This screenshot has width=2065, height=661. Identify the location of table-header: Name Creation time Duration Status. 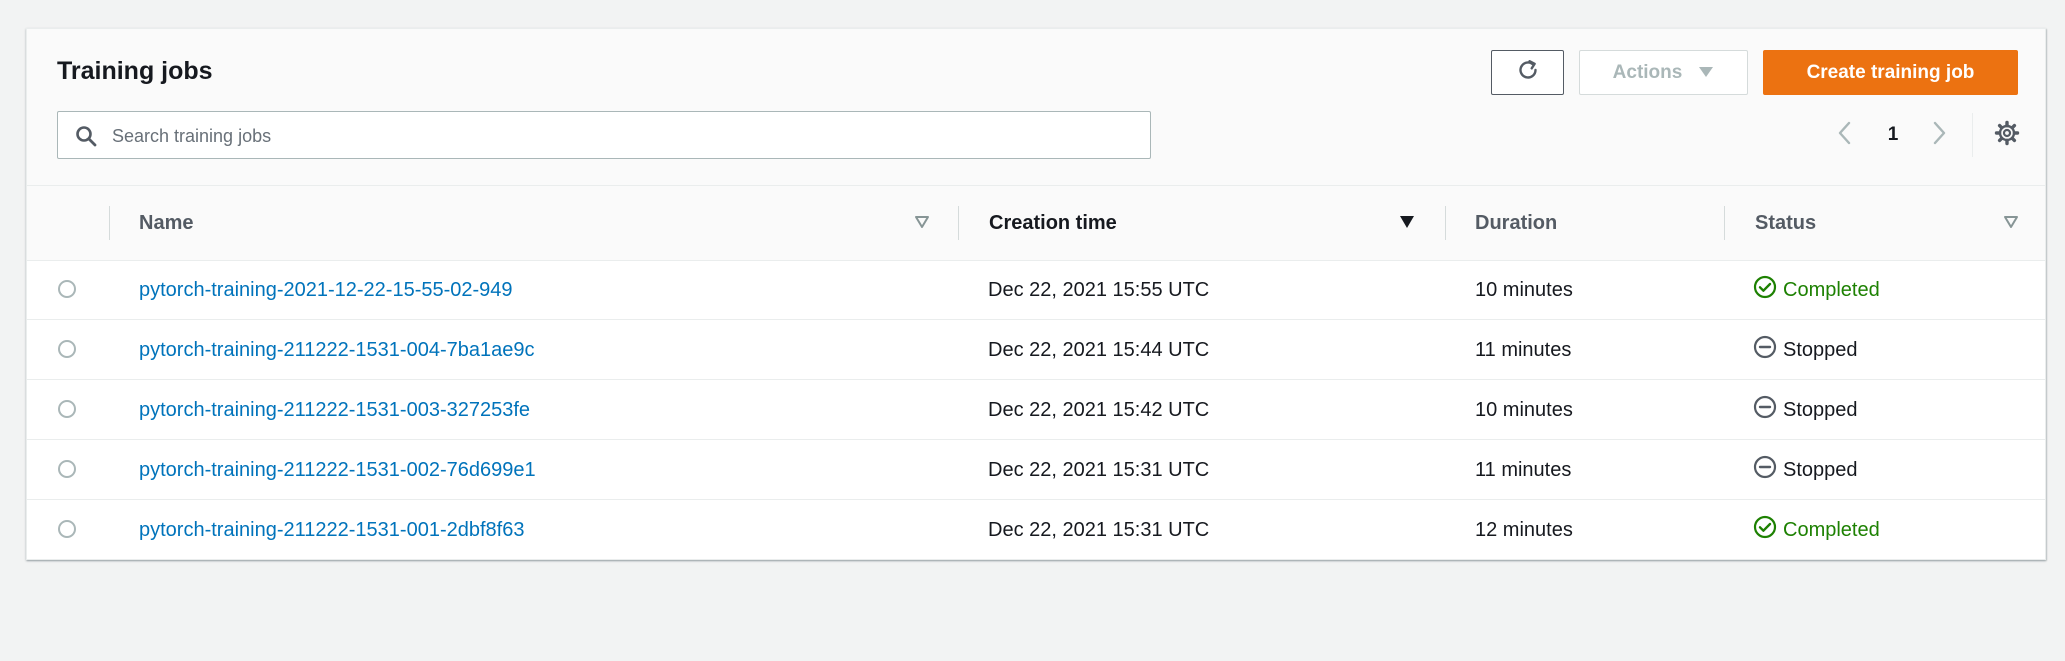
(1036, 223).